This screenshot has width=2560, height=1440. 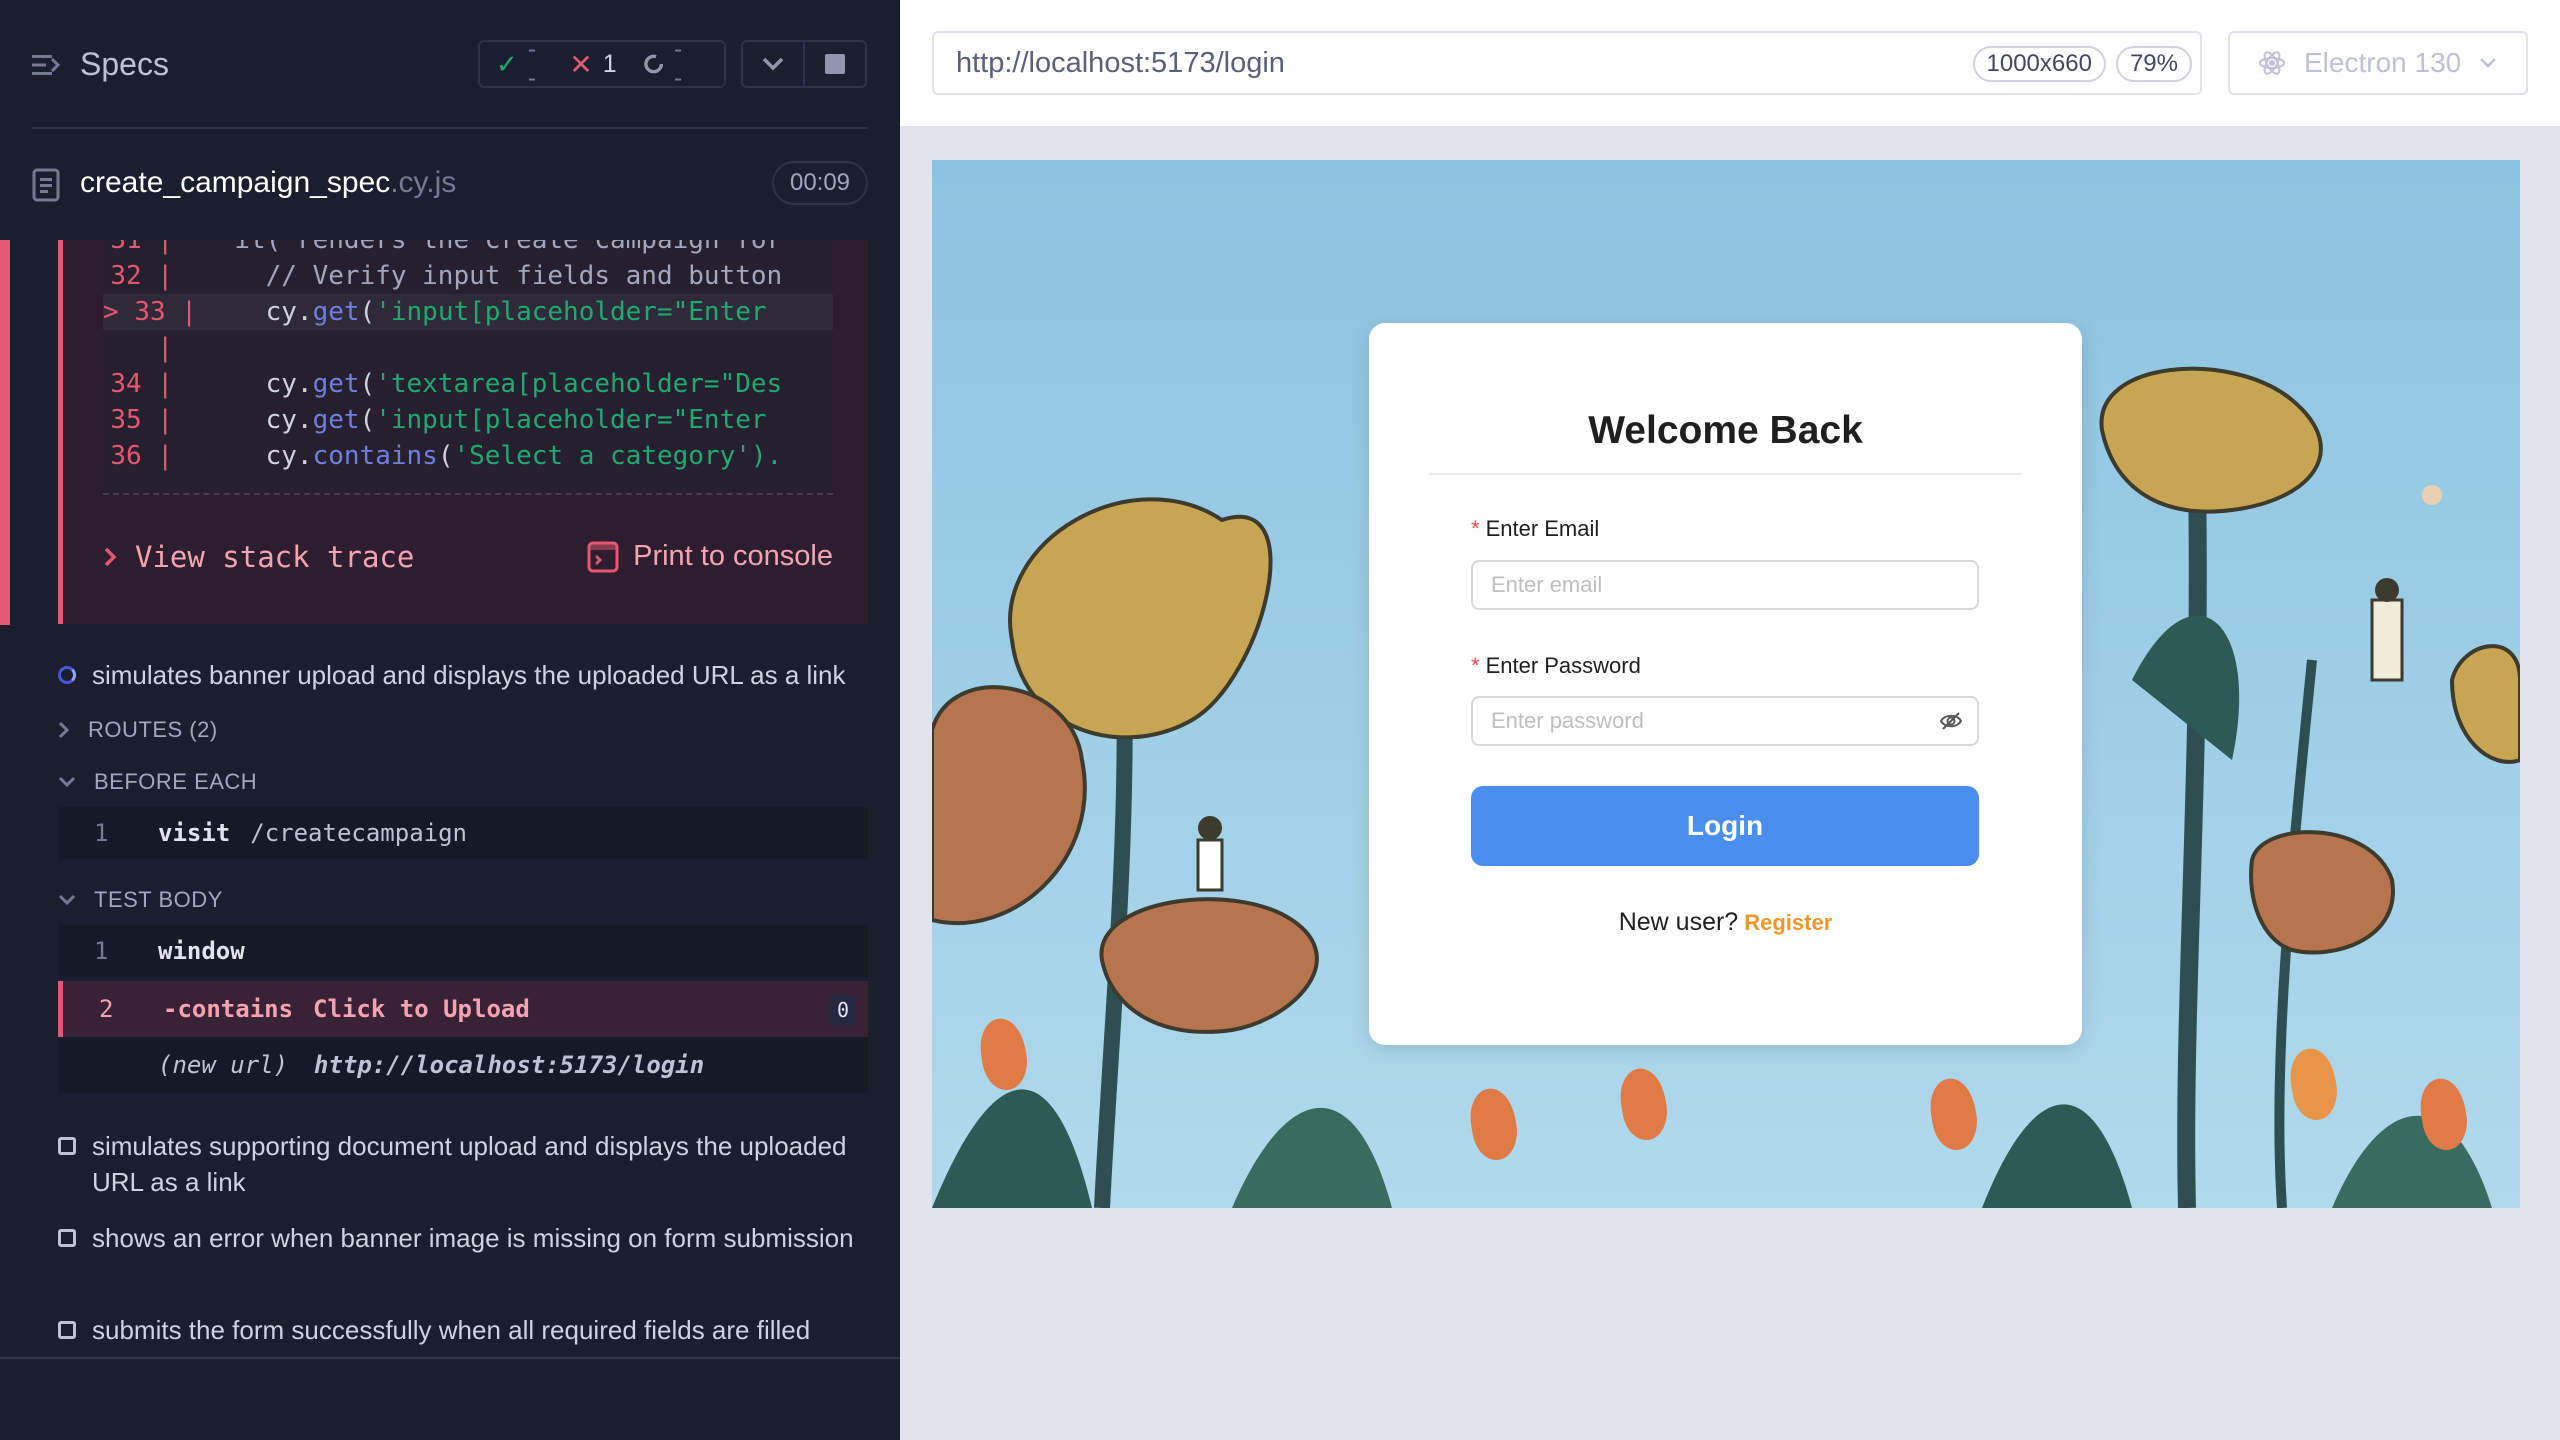 I want to click on cross-icon: ✕, so click(x=581, y=64).